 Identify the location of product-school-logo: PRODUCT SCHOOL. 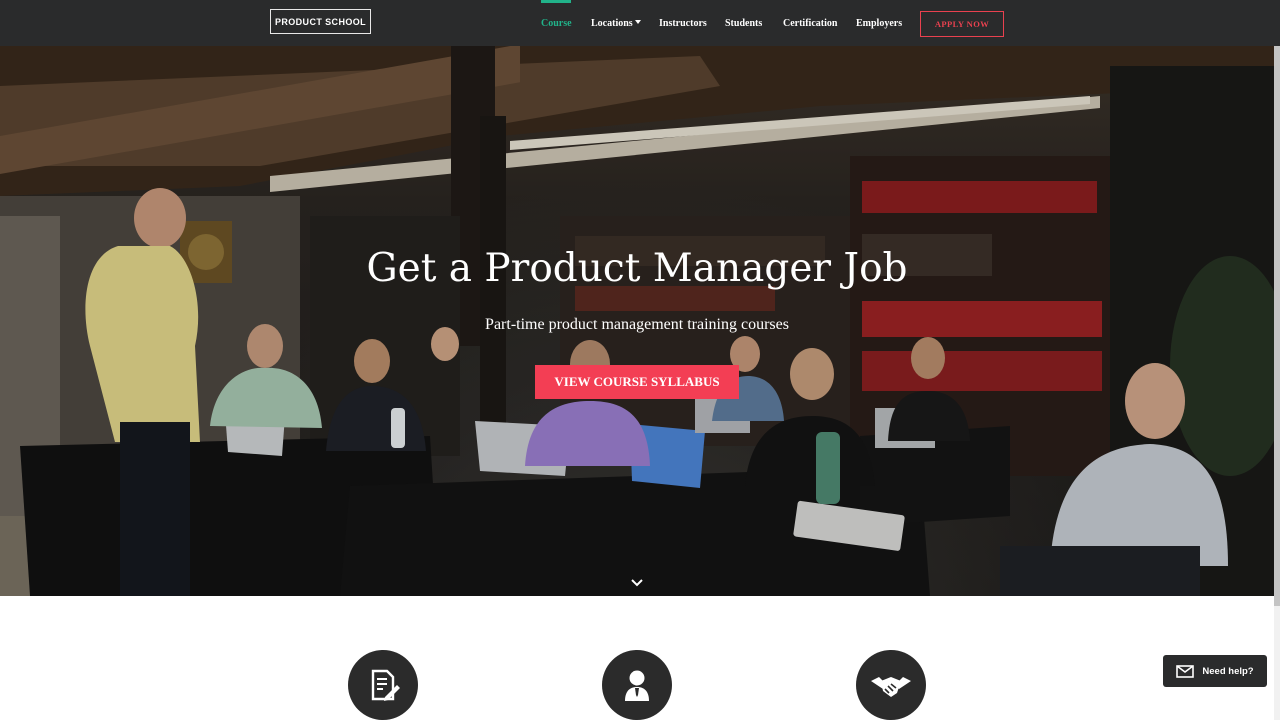
(320, 21).